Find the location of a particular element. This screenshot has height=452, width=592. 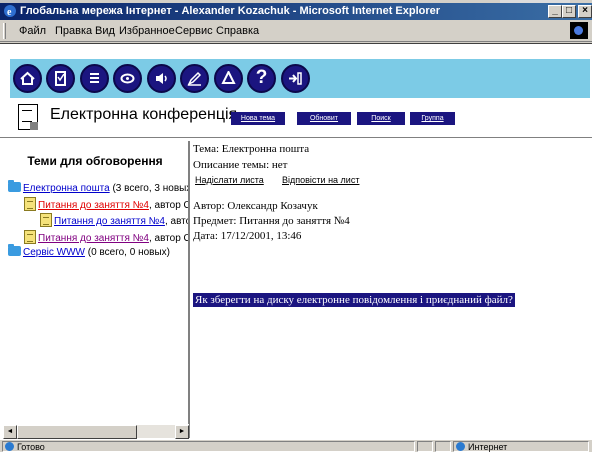

tree-item-www: Сервіс WWW (0 всего, 0 новых) is located at coordinates (89, 253).